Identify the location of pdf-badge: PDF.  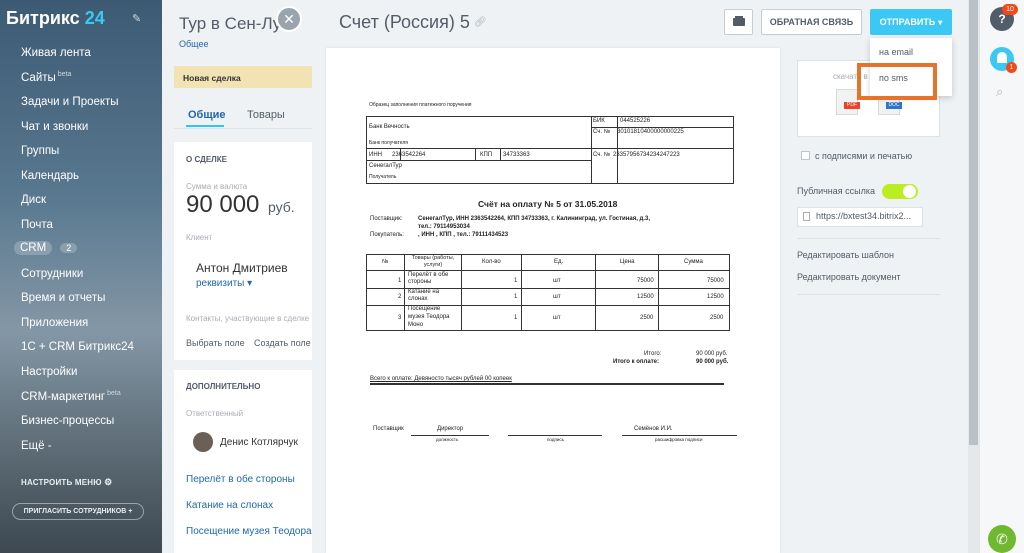
(852, 105).